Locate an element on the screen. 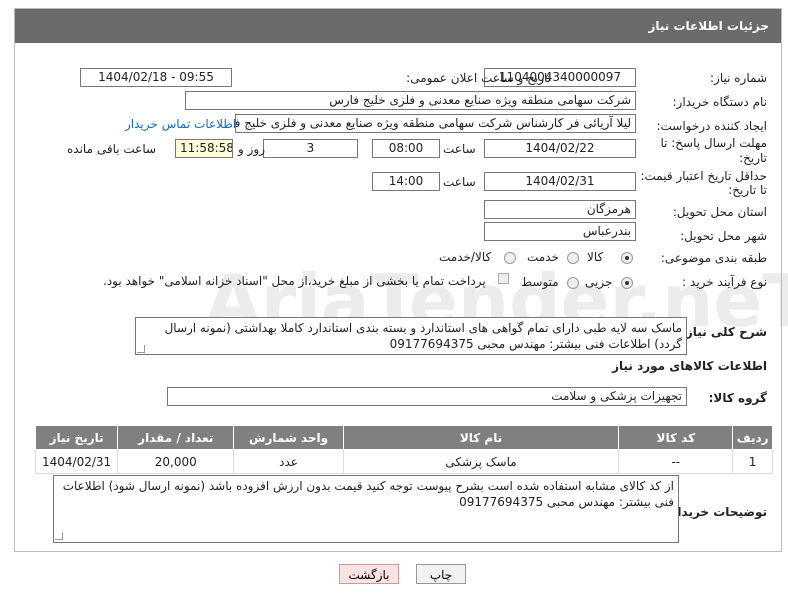 The width and height of the screenshot is (788, 598). table-row: 1404/02/31 20,000 عدد ماسک پزشکی -- 1 is located at coordinates (403, 461).